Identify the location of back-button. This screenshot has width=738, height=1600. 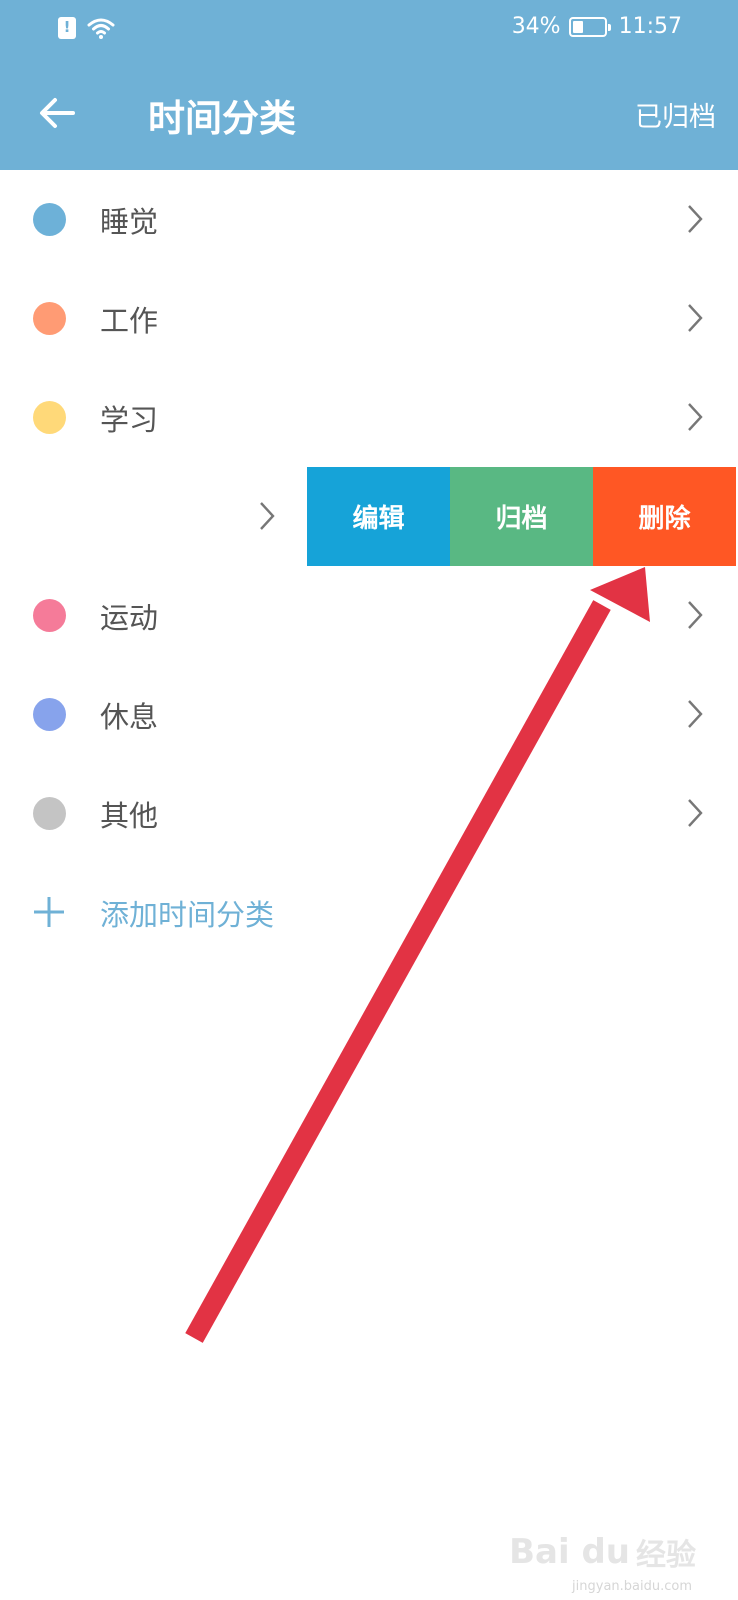
(57, 113).